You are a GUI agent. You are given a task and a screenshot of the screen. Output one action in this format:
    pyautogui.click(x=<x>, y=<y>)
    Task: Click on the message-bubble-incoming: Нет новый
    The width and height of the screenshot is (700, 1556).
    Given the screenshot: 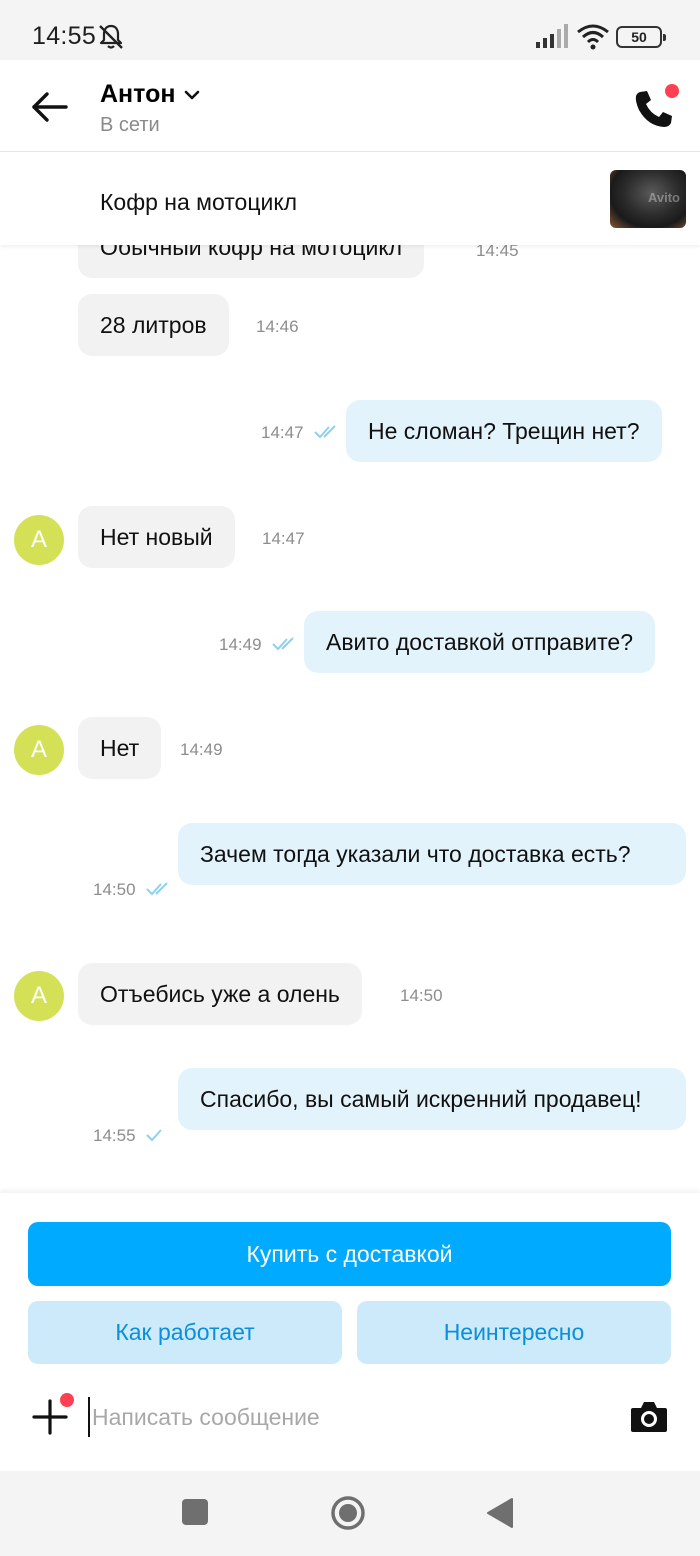 What is the action you would take?
    pyautogui.click(x=156, y=537)
    